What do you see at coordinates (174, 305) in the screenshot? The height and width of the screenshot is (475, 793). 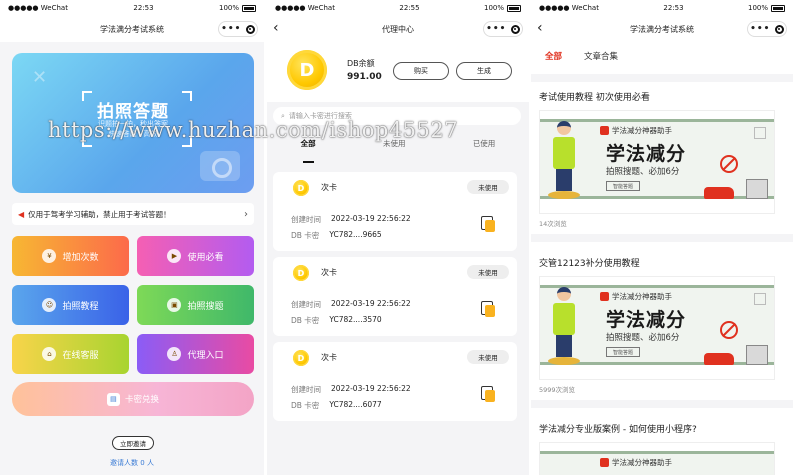 I see `image-icon: ▣` at bounding box center [174, 305].